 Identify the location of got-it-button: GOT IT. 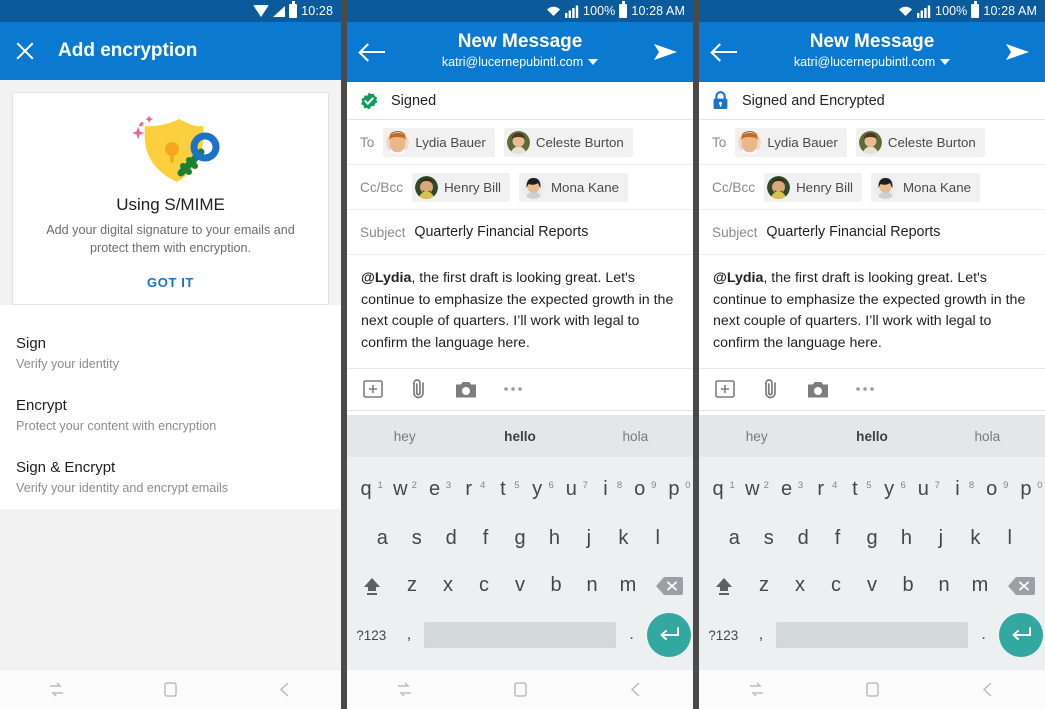
(170, 282).